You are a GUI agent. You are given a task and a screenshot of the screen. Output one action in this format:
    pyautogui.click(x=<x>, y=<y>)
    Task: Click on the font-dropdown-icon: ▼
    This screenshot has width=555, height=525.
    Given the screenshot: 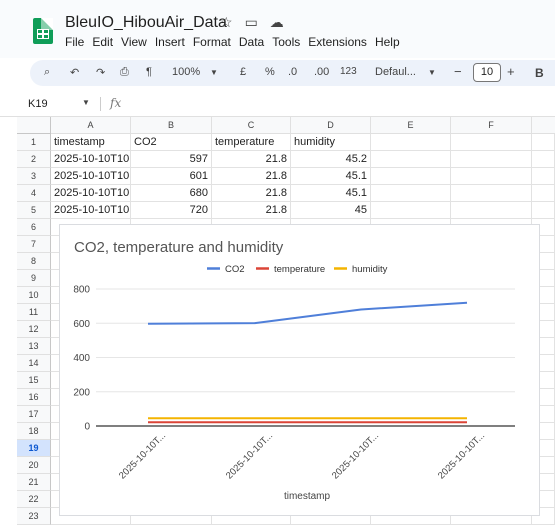 What is the action you would take?
    pyautogui.click(x=432, y=72)
    